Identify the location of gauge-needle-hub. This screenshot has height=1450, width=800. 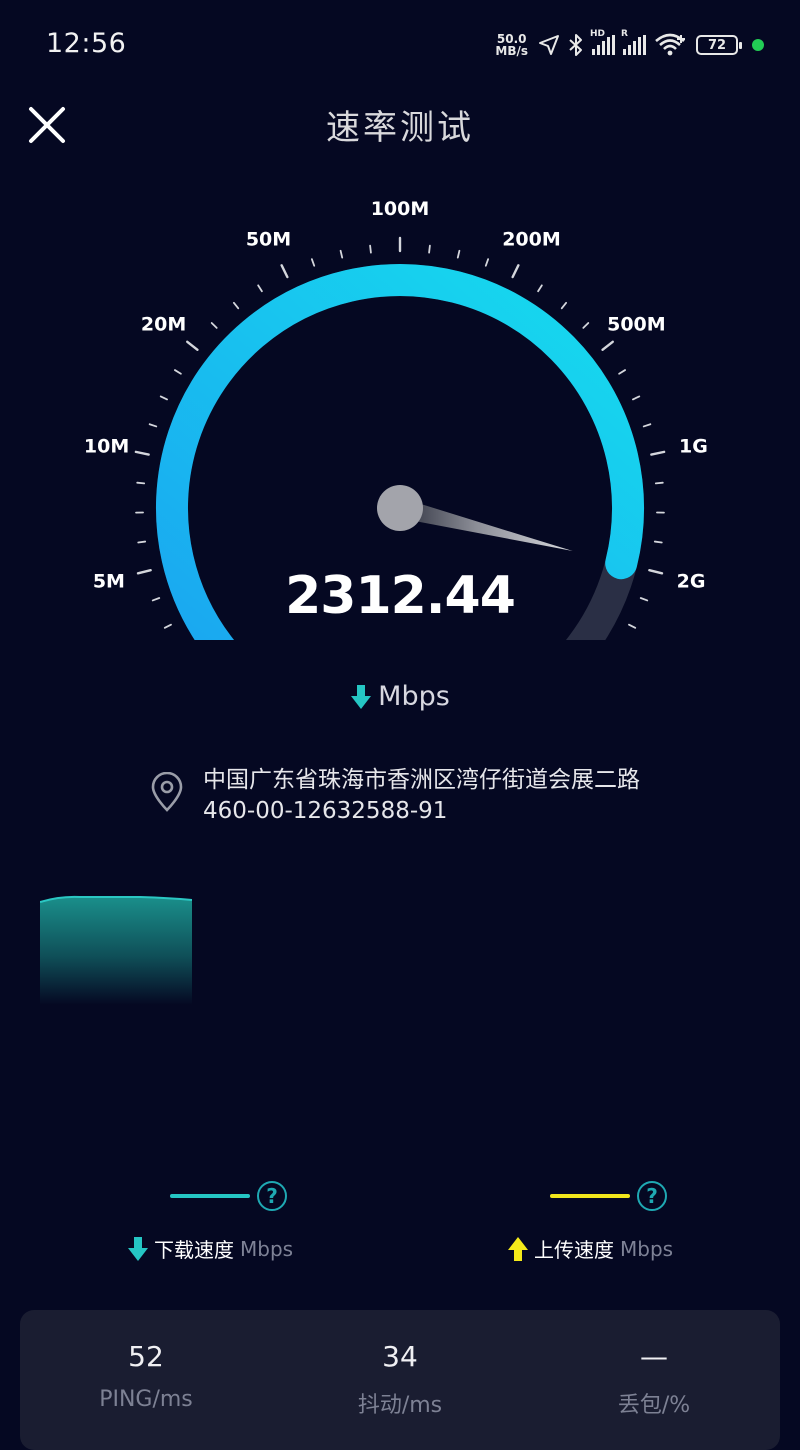
(400, 508).